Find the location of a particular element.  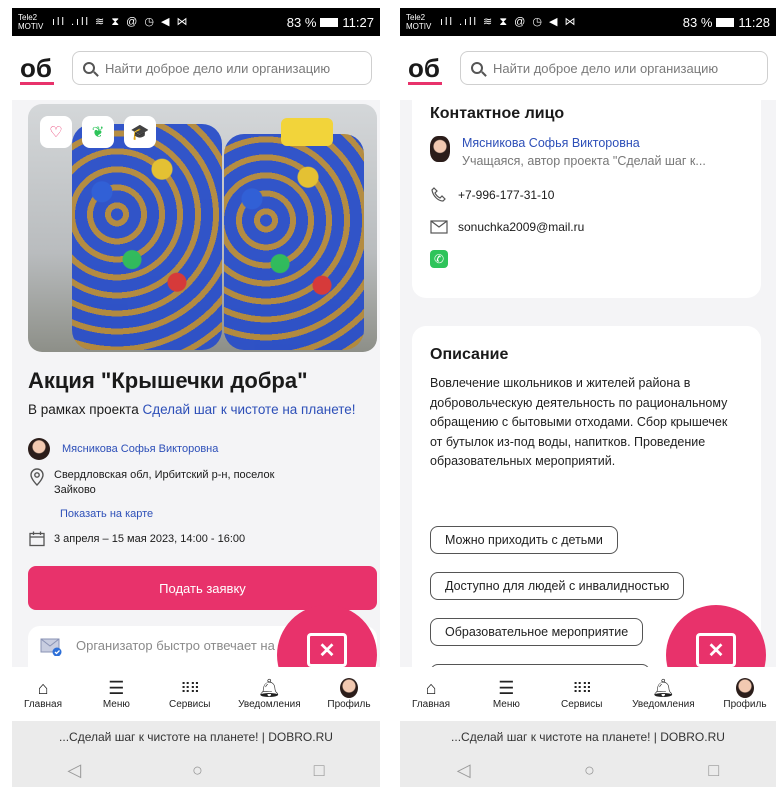

clock: 11:28 is located at coordinates (754, 22).